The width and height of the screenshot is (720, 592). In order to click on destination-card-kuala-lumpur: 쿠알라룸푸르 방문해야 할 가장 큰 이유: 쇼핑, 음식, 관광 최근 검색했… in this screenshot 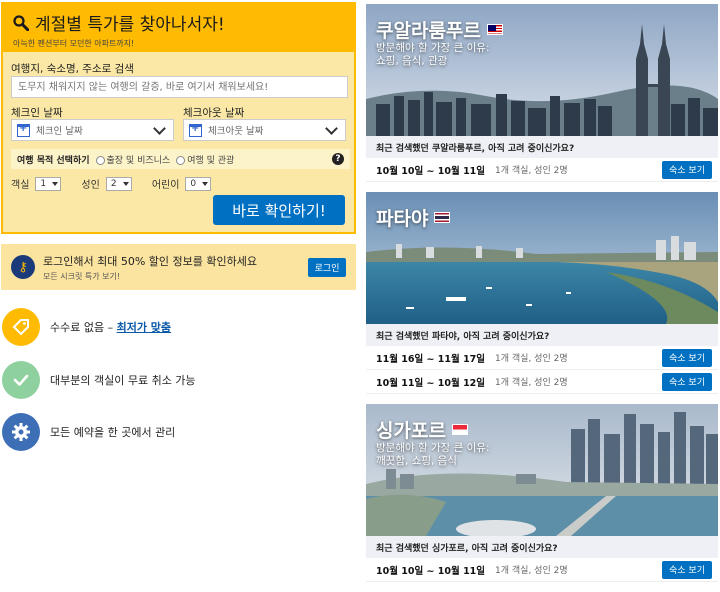, I will do `click(542, 93)`.